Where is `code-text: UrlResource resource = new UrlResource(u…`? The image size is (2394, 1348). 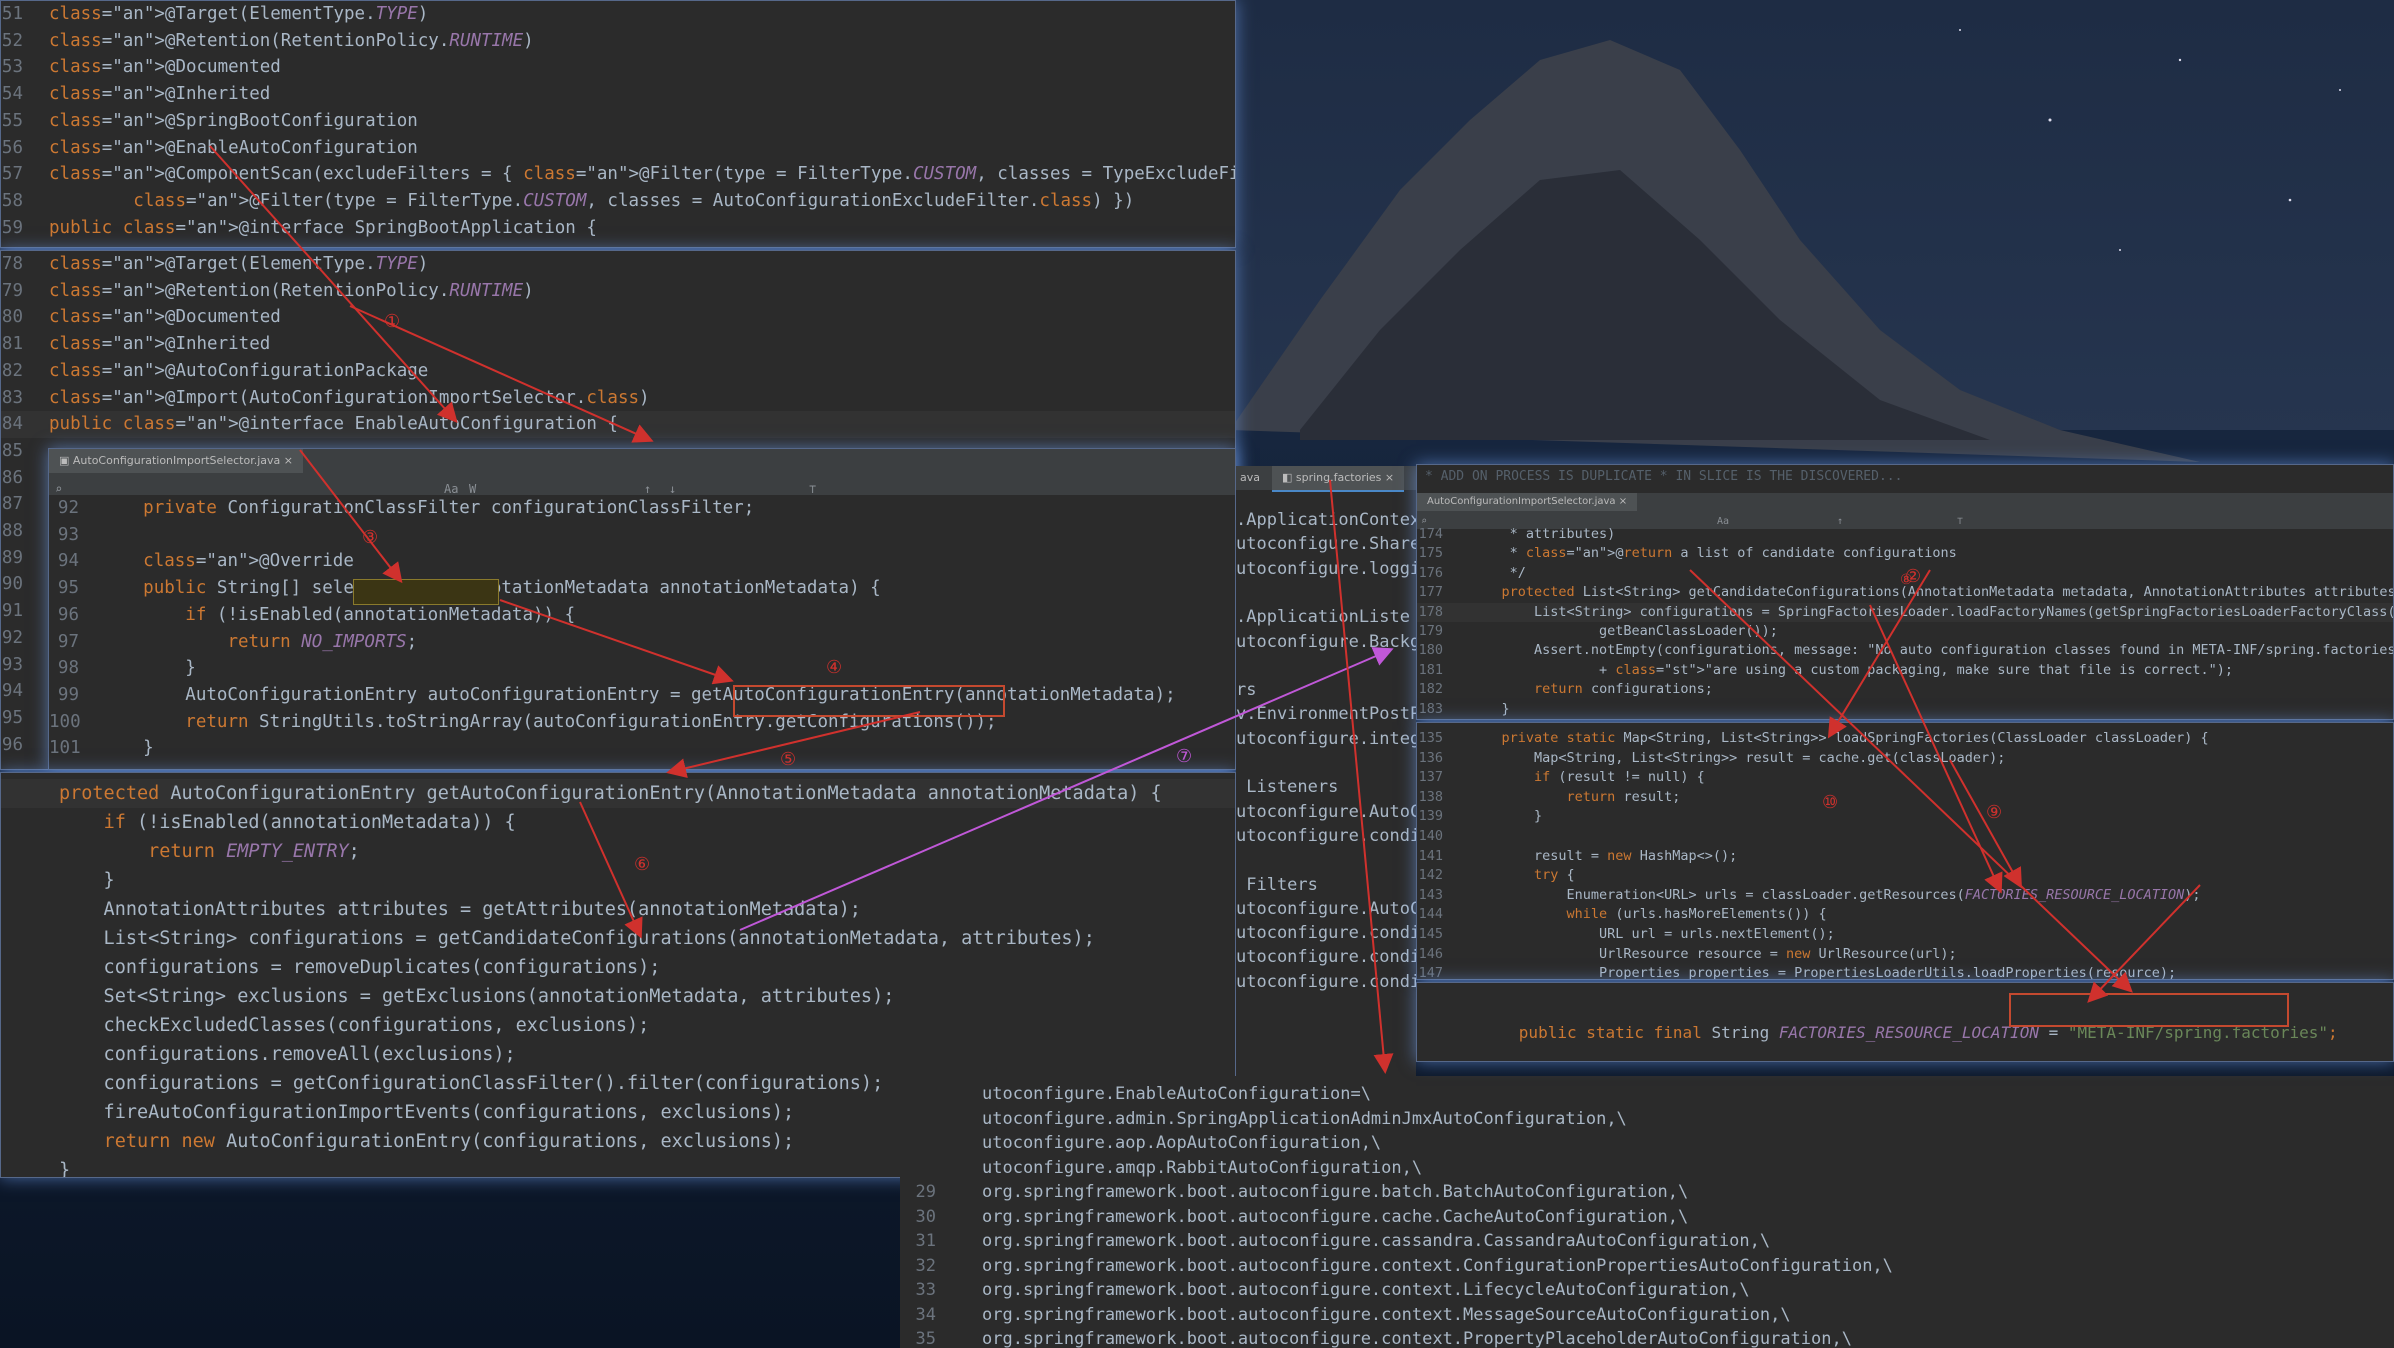
code-text: UrlResource resource = new UrlResource(u… is located at coordinates (1713, 953).